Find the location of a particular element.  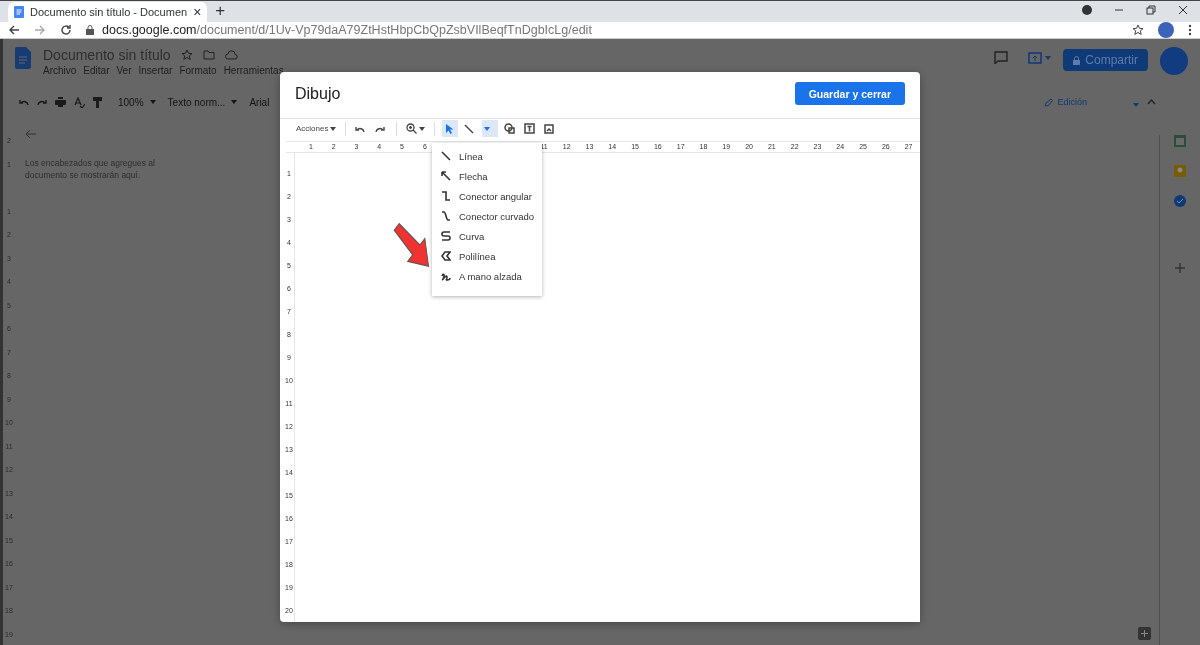

image-icon is located at coordinates (549, 128).